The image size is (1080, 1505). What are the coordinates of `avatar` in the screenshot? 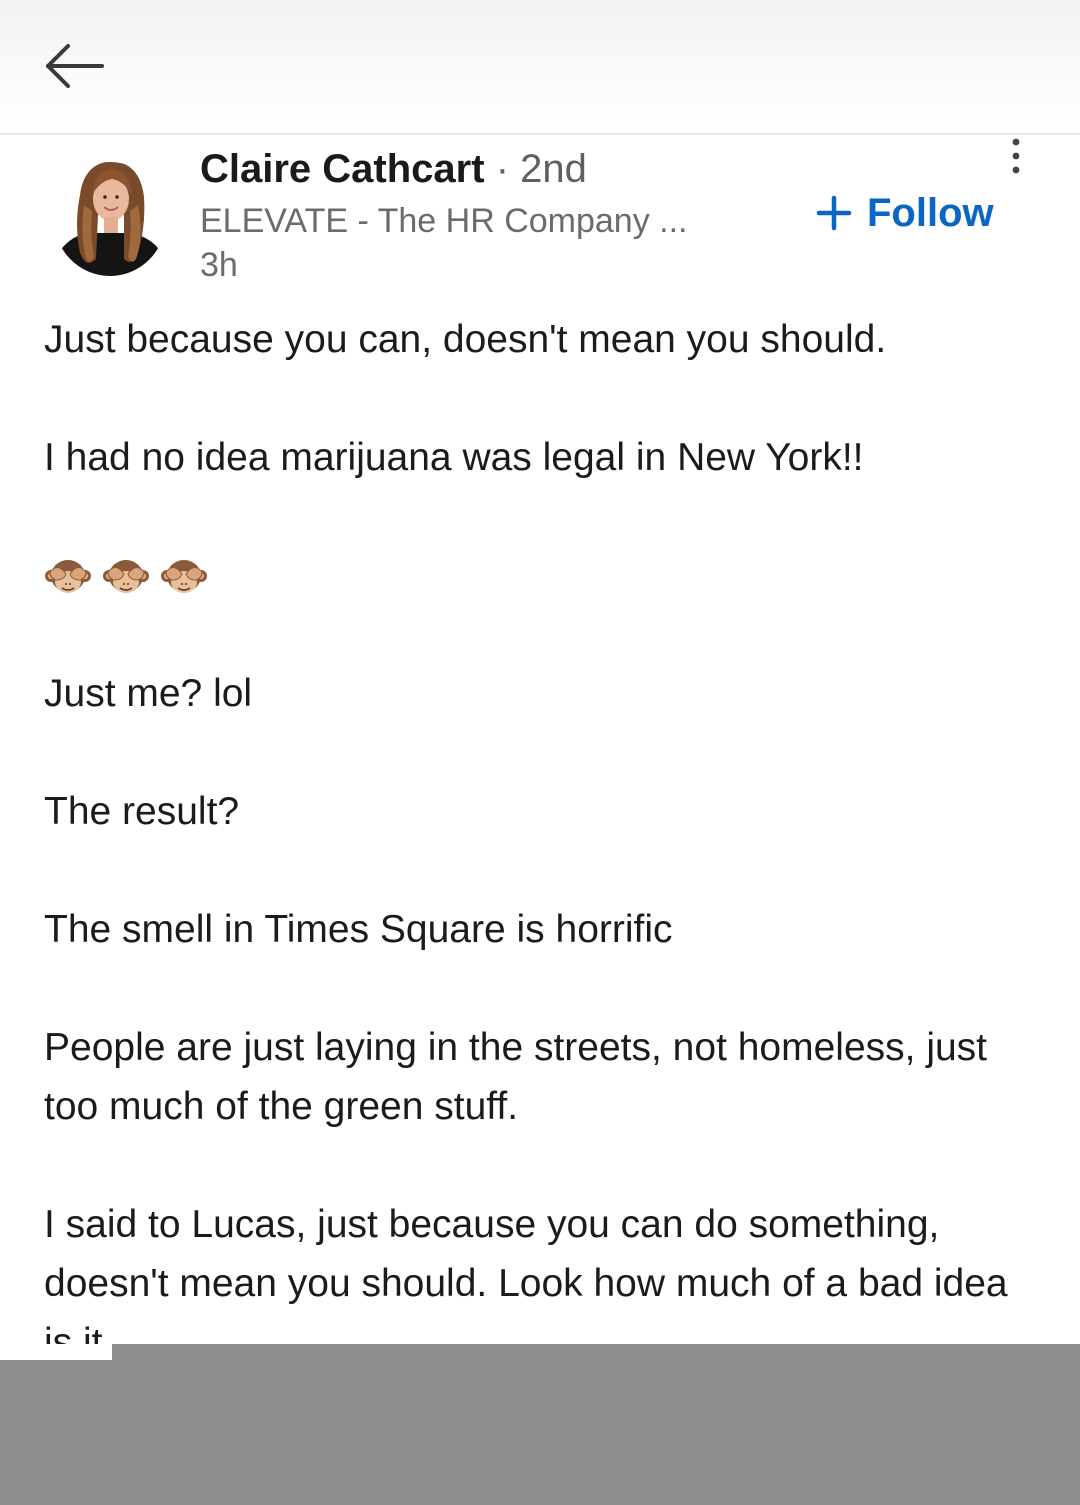 It's located at (110, 216).